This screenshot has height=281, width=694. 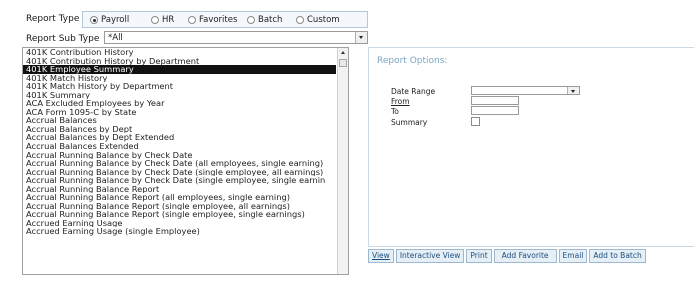 What do you see at coordinates (342, 161) in the screenshot?
I see `list-scrollbar` at bounding box center [342, 161].